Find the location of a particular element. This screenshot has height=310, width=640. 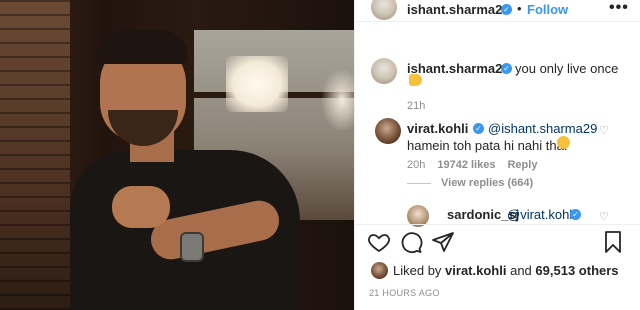

hair is located at coordinates (142, 47).